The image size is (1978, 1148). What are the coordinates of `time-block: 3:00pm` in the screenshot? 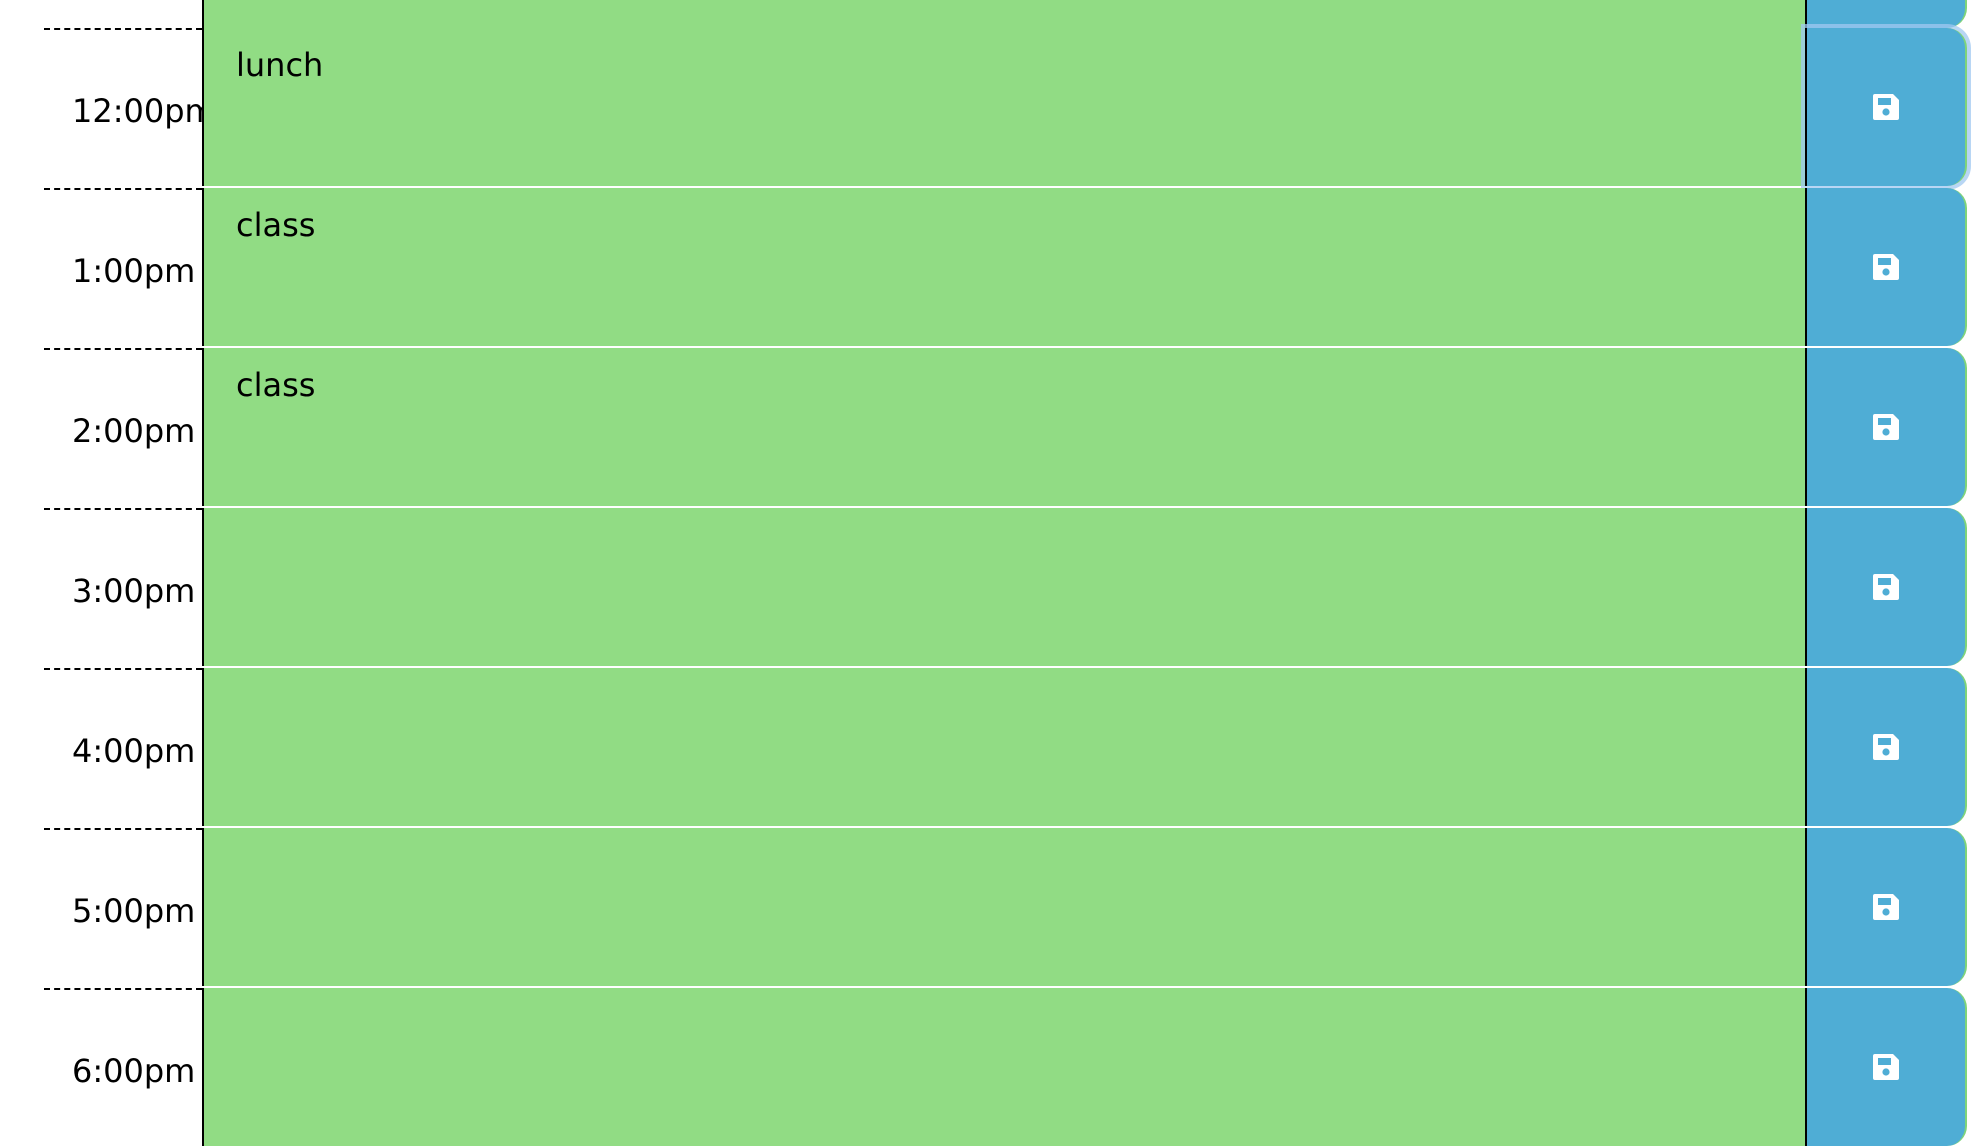 It's located at (989, 588).